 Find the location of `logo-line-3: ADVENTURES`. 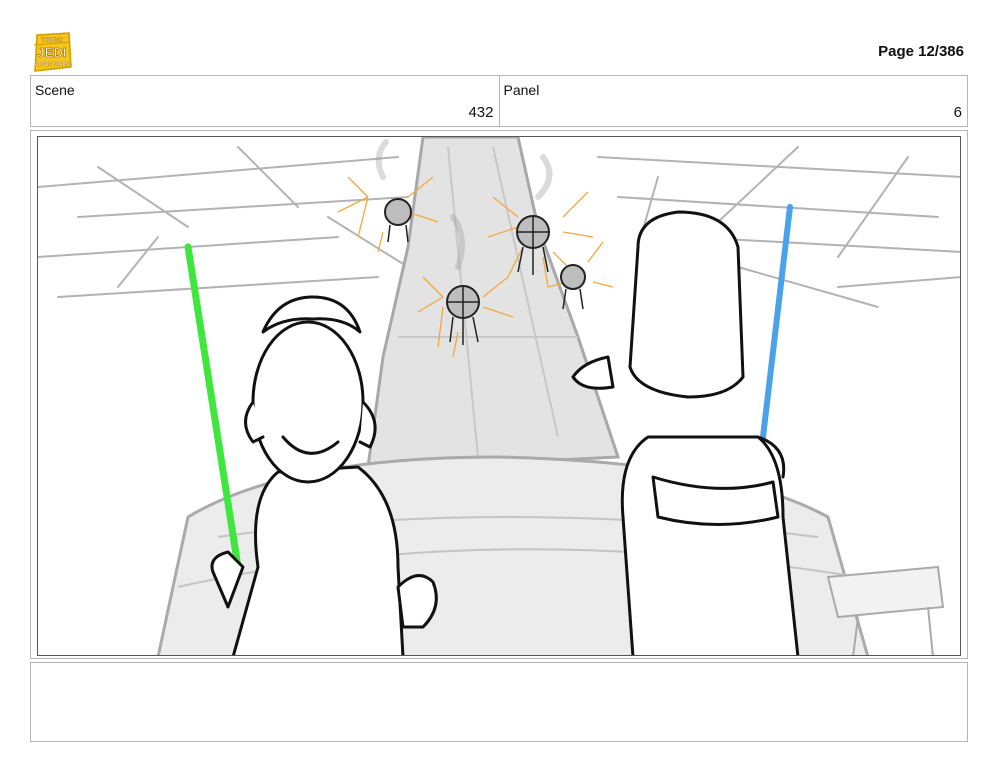

logo-line-3: ADVENTURES is located at coordinates (52, 65).